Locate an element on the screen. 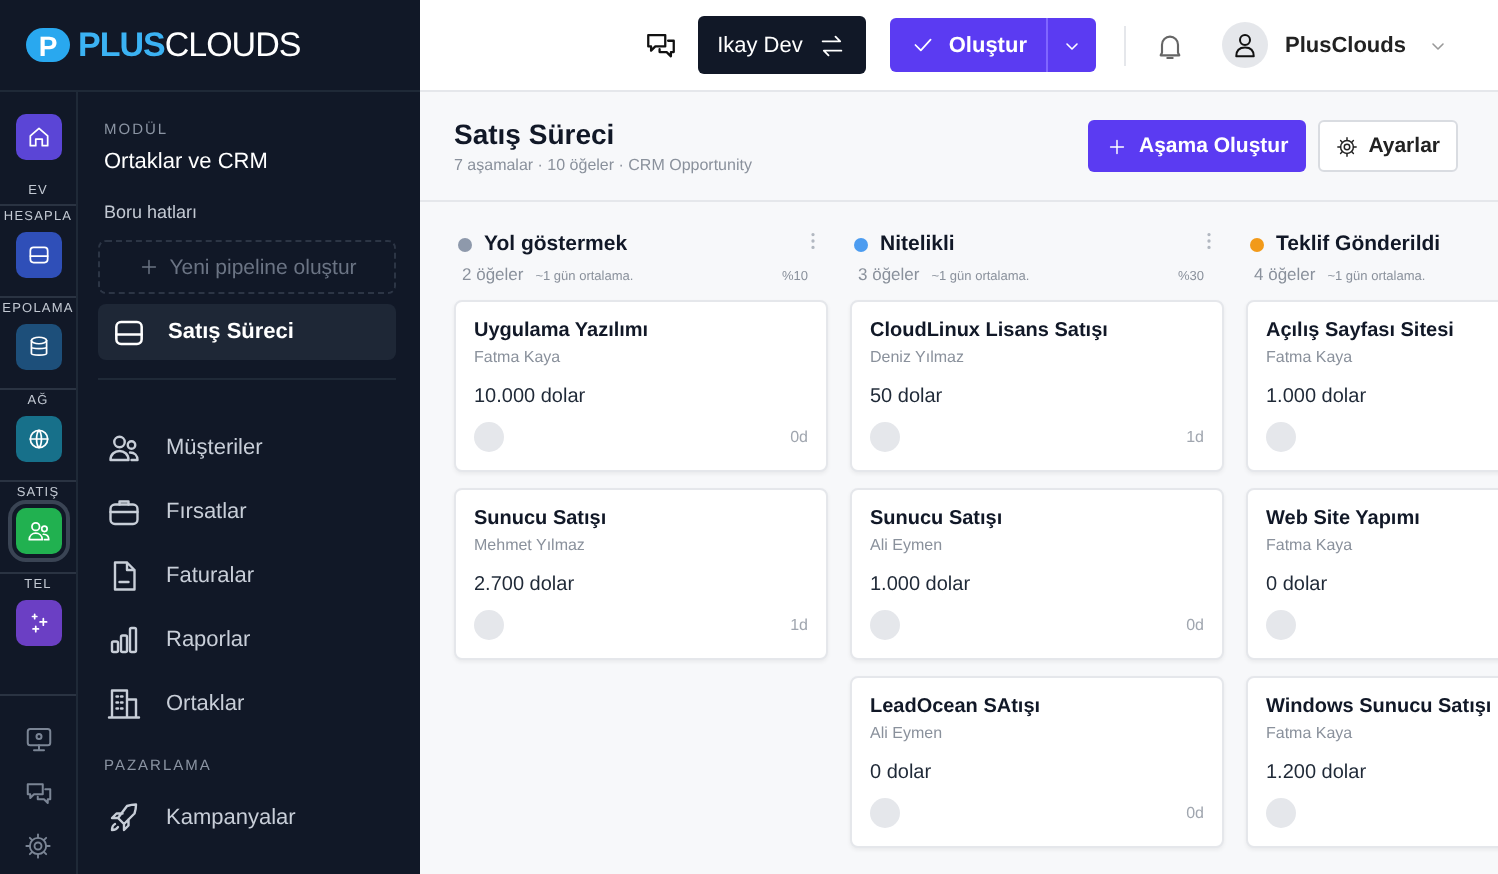 This screenshot has width=1498, height=874. deal-owner: Deniz Yılmaz is located at coordinates (918, 357).